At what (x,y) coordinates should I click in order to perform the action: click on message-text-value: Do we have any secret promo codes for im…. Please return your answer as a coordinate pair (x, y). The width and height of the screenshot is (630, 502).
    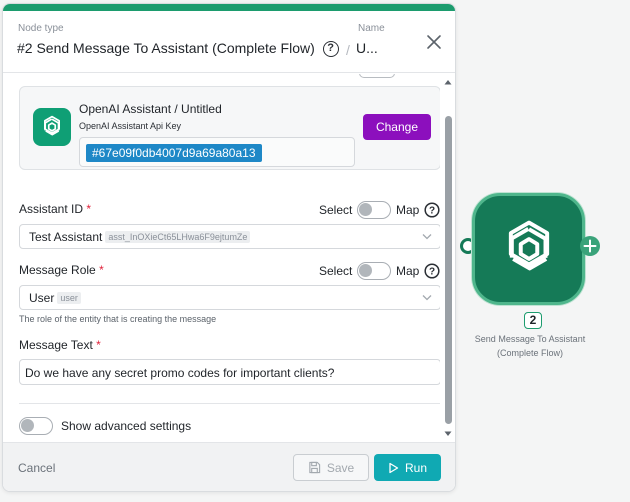
    Looking at the image, I should click on (180, 373).